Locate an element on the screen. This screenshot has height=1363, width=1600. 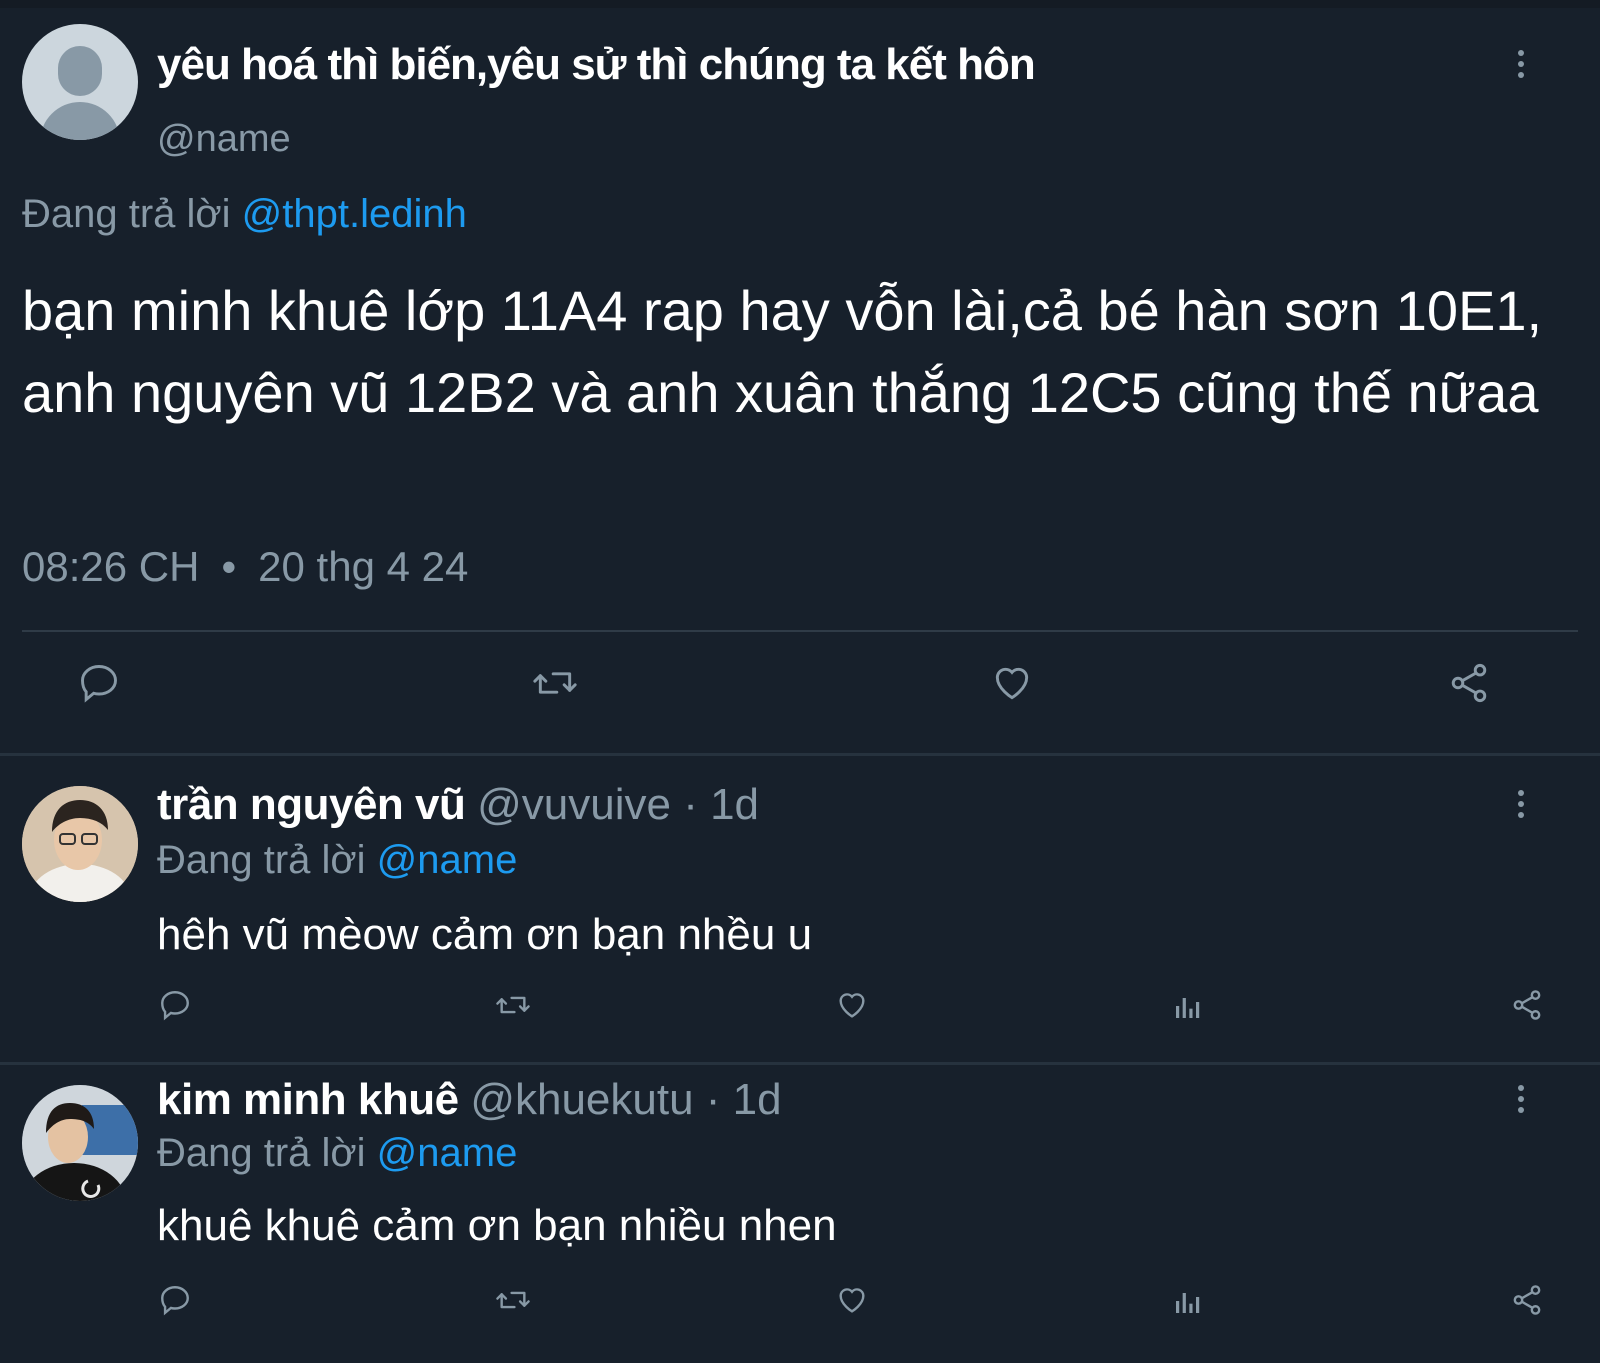
handle: @name is located at coordinates (224, 139).